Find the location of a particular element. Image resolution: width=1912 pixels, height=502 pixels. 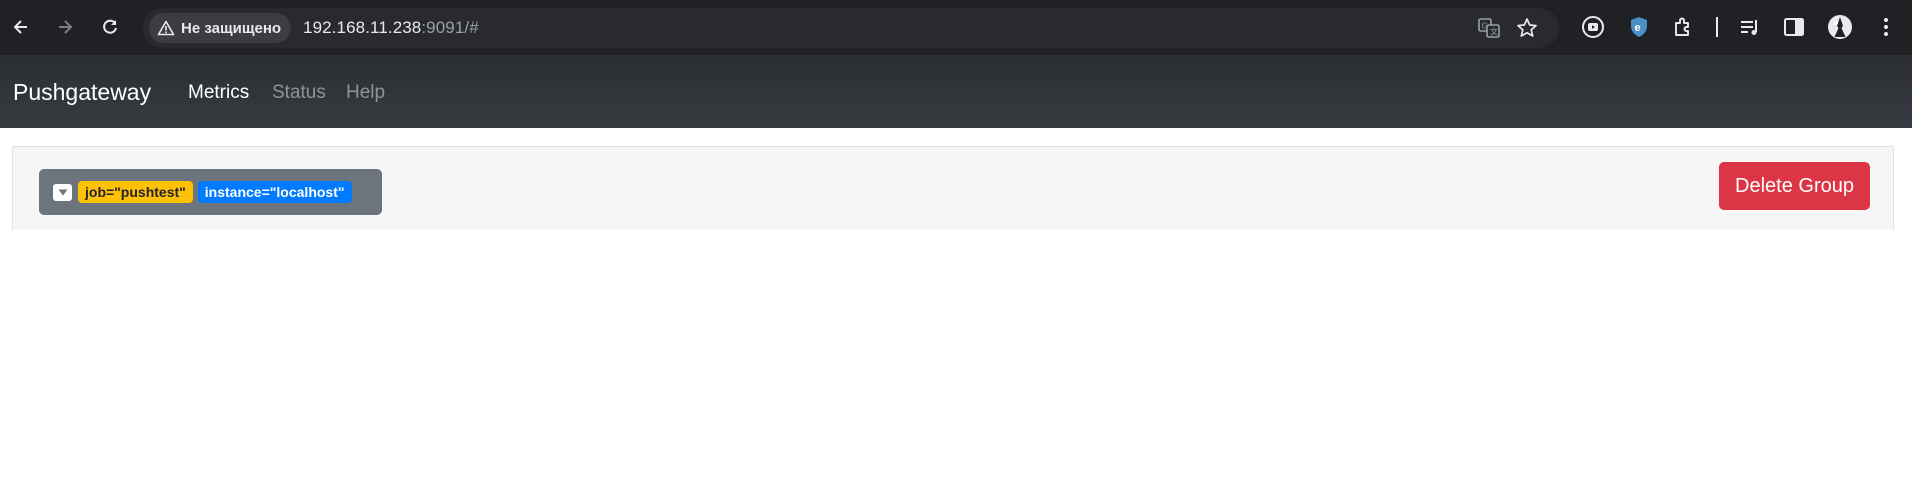

delete-group-button: Delete Group is located at coordinates (1794, 186).